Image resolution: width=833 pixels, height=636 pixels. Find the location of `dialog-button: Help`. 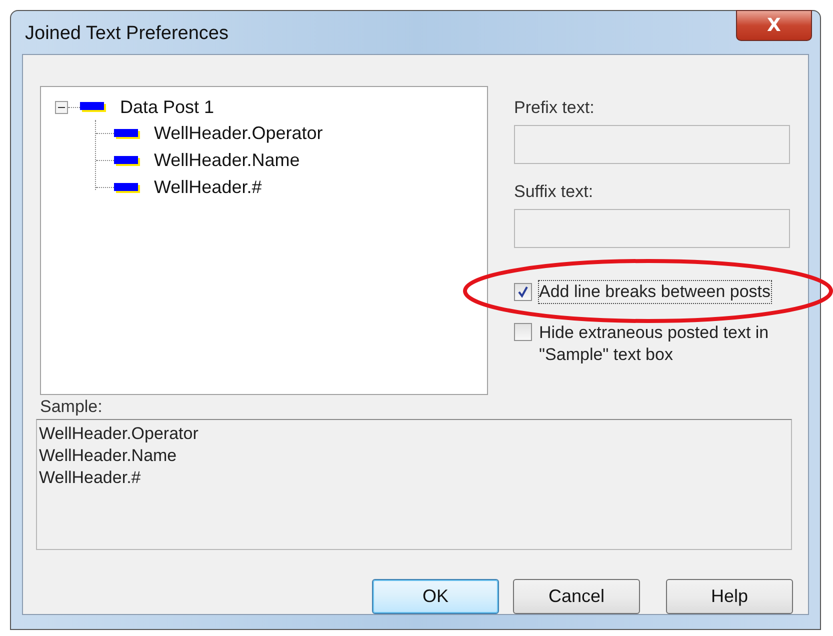

dialog-button: Help is located at coordinates (729, 596).